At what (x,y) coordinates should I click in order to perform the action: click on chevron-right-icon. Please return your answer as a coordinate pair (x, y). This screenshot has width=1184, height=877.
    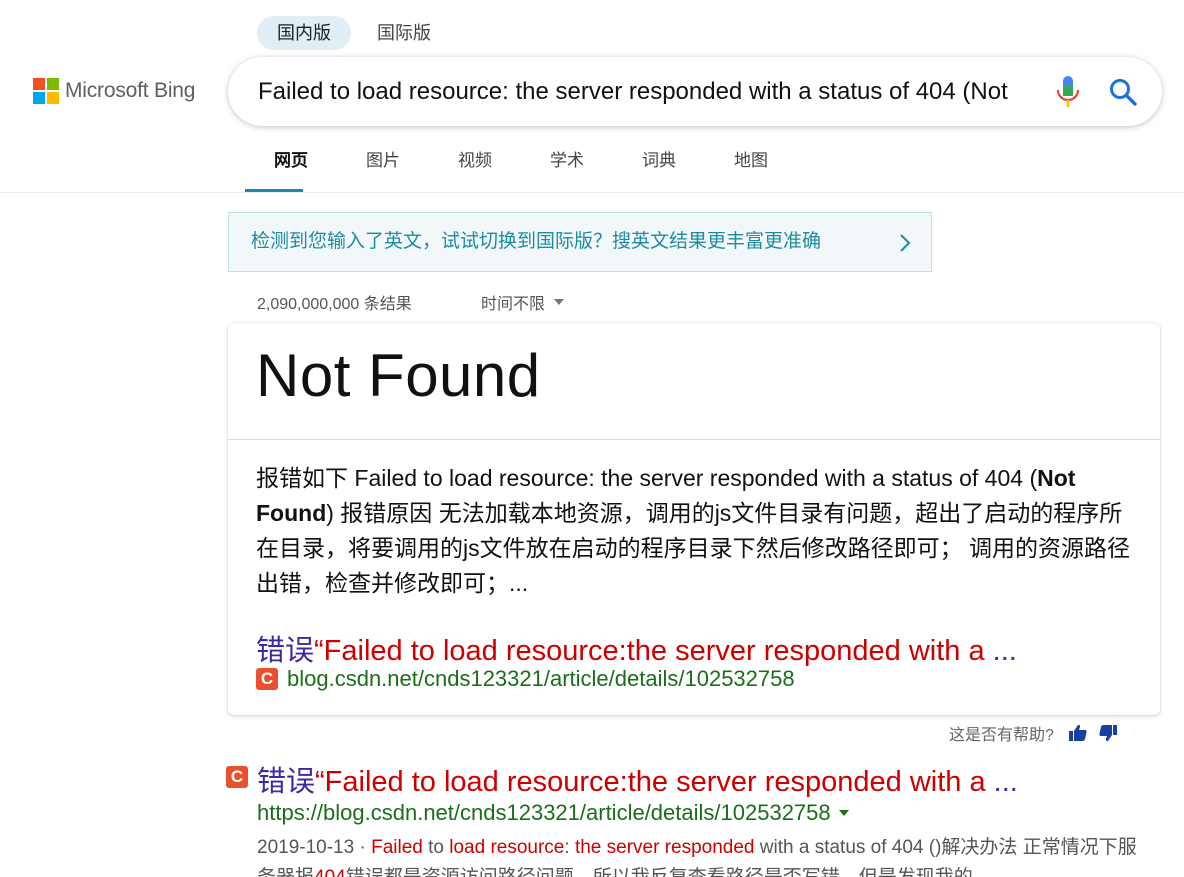
    Looking at the image, I should click on (905, 243).